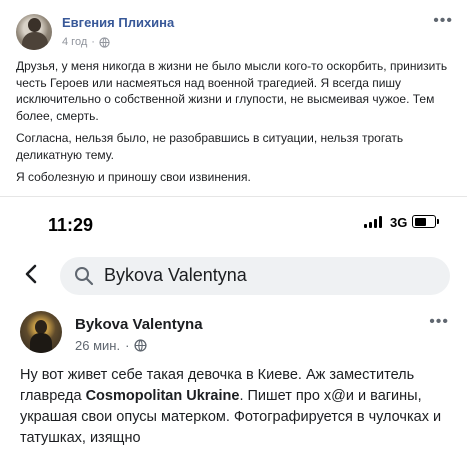  I want to click on search-query: Bykova Valentyna, so click(175, 275).